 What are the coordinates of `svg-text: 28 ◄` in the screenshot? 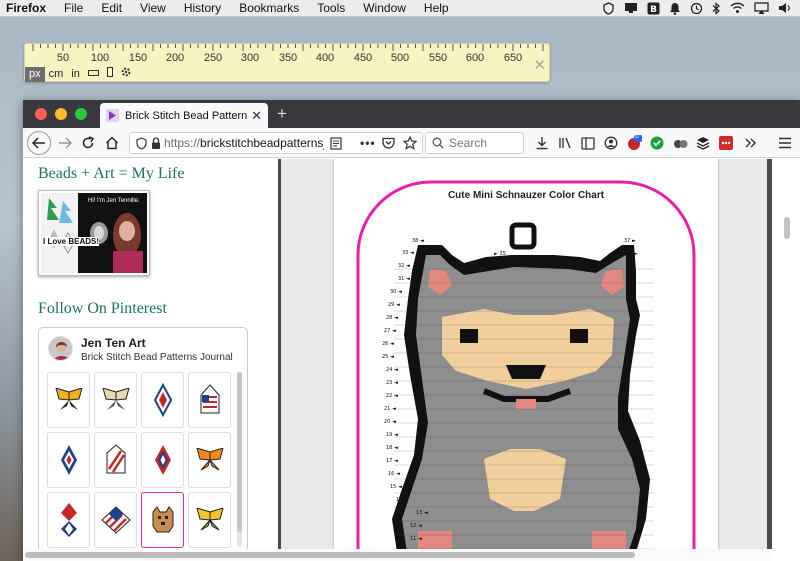 It's located at (392, 318).